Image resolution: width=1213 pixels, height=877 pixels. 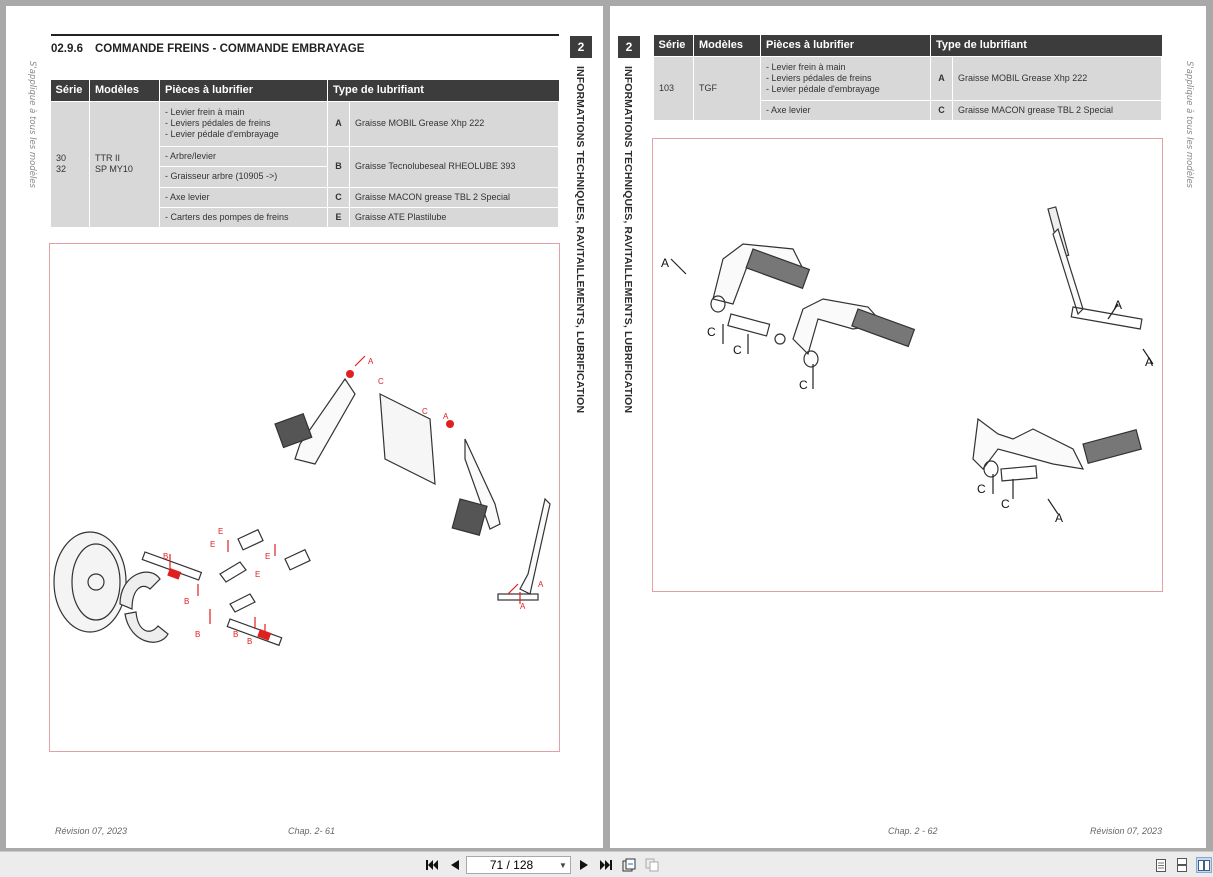 What do you see at coordinates (124, 164) in the screenshot?
I see `cell-modeles: TTR II SP MY10` at bounding box center [124, 164].